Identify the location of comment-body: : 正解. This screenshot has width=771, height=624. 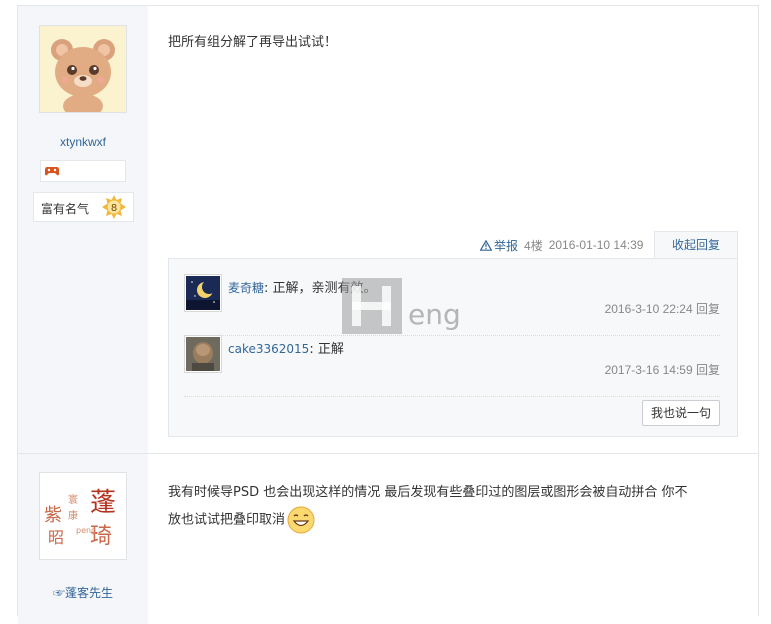
(326, 349).